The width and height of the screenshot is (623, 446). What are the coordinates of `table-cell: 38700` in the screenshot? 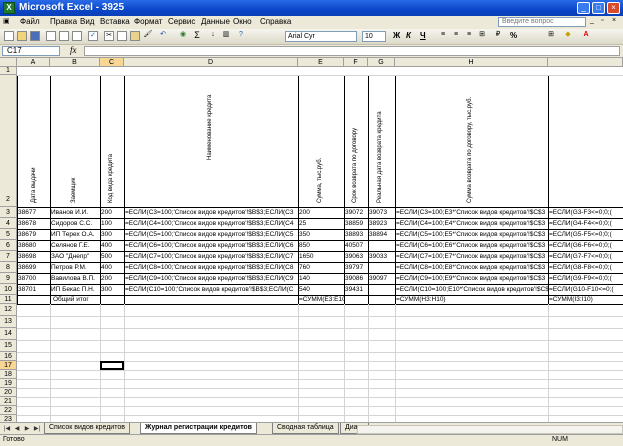 It's located at (34, 279).